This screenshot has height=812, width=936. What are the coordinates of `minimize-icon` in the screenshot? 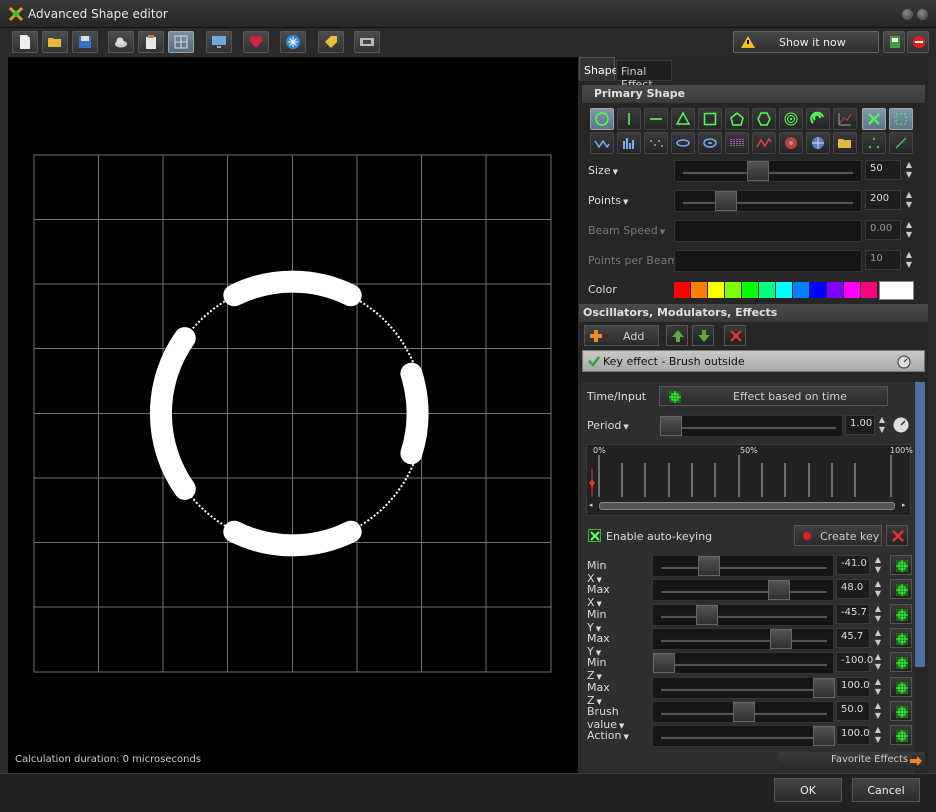 It's located at (907, 14).